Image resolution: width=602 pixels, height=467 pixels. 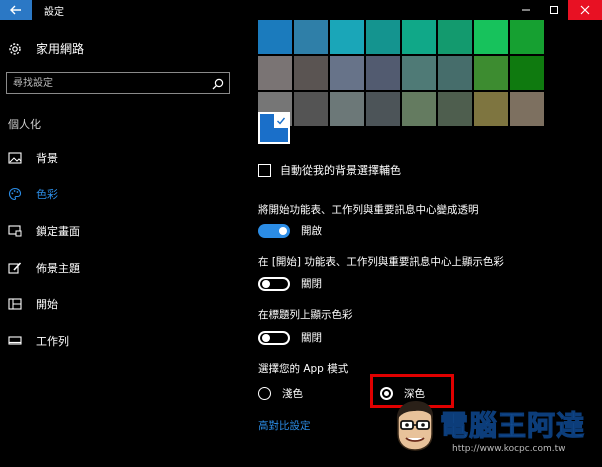 What do you see at coordinates (58, 268) in the screenshot?
I see `sidebar-item-label: 佈景主題` at bounding box center [58, 268].